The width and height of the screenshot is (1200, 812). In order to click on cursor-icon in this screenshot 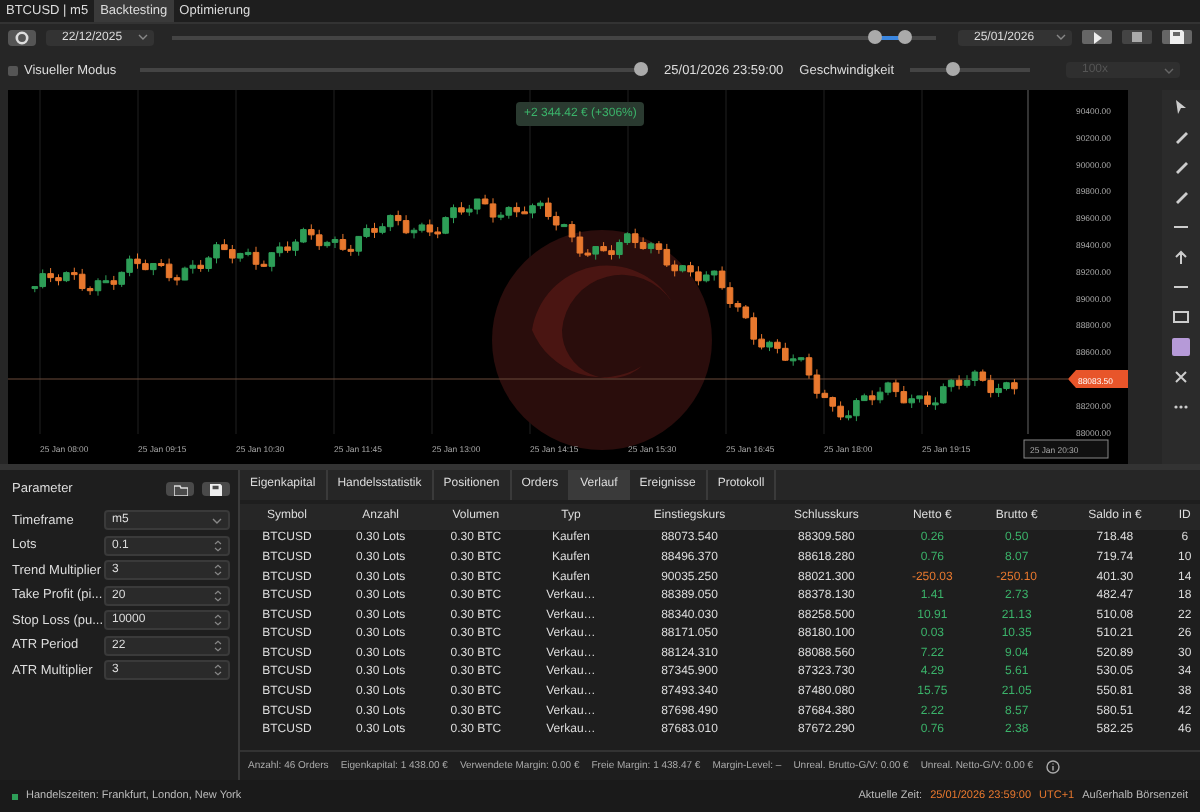, I will do `click(1181, 106)`.